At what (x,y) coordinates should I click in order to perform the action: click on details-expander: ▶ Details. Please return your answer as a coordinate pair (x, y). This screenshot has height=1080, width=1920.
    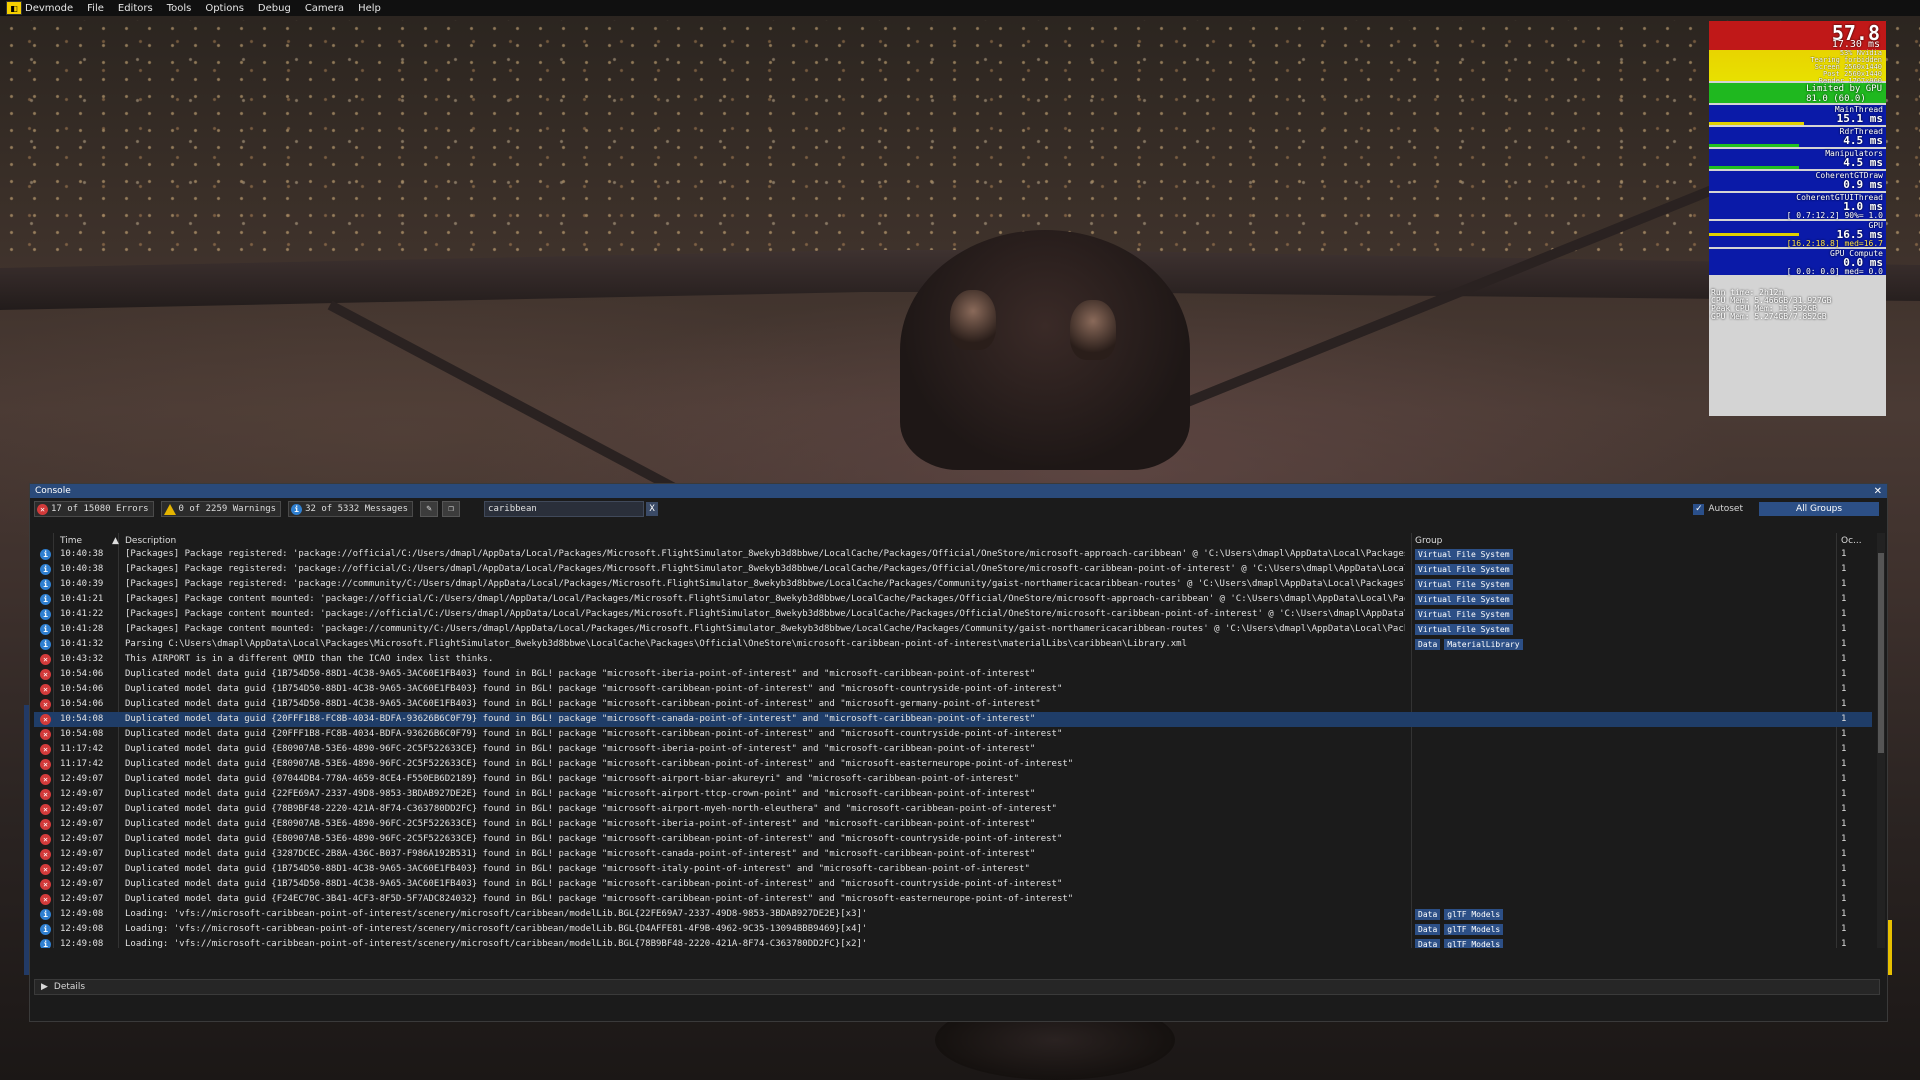
    Looking at the image, I should click on (957, 987).